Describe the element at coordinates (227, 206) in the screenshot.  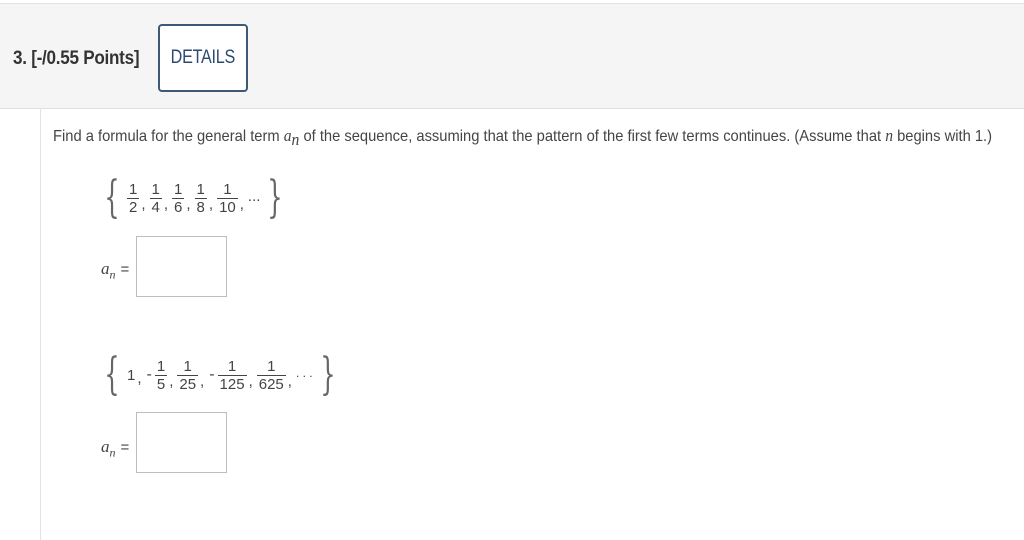
I see `denominator: 10` at that location.